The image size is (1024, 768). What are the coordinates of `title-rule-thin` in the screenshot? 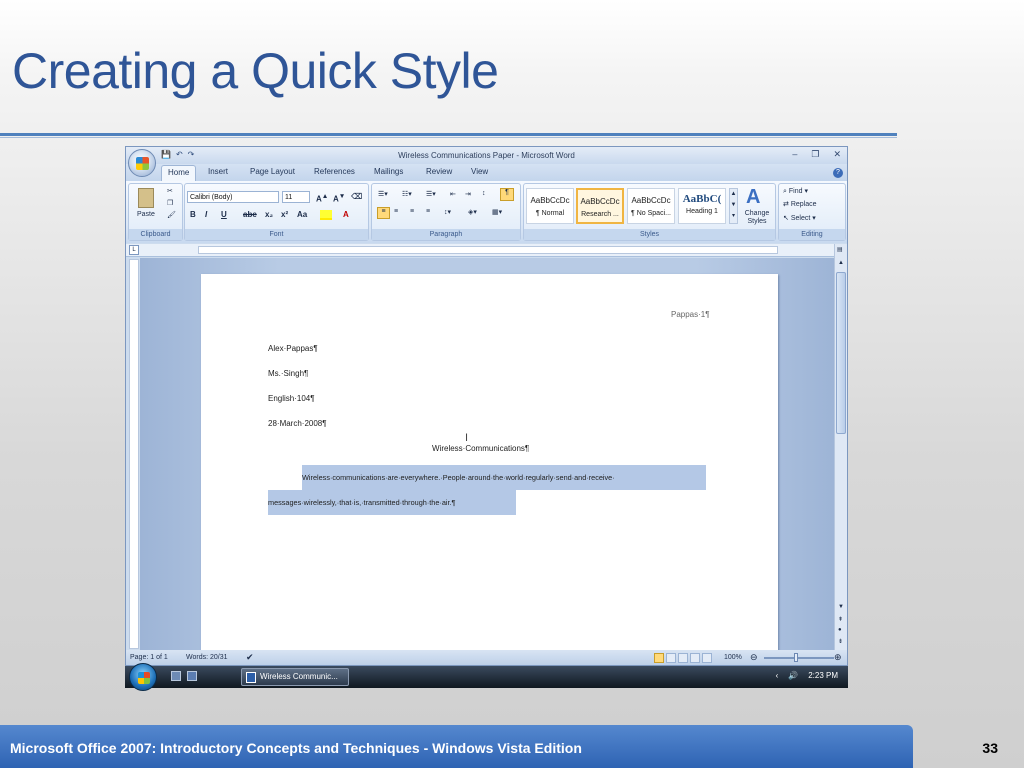 It's located at (448, 137).